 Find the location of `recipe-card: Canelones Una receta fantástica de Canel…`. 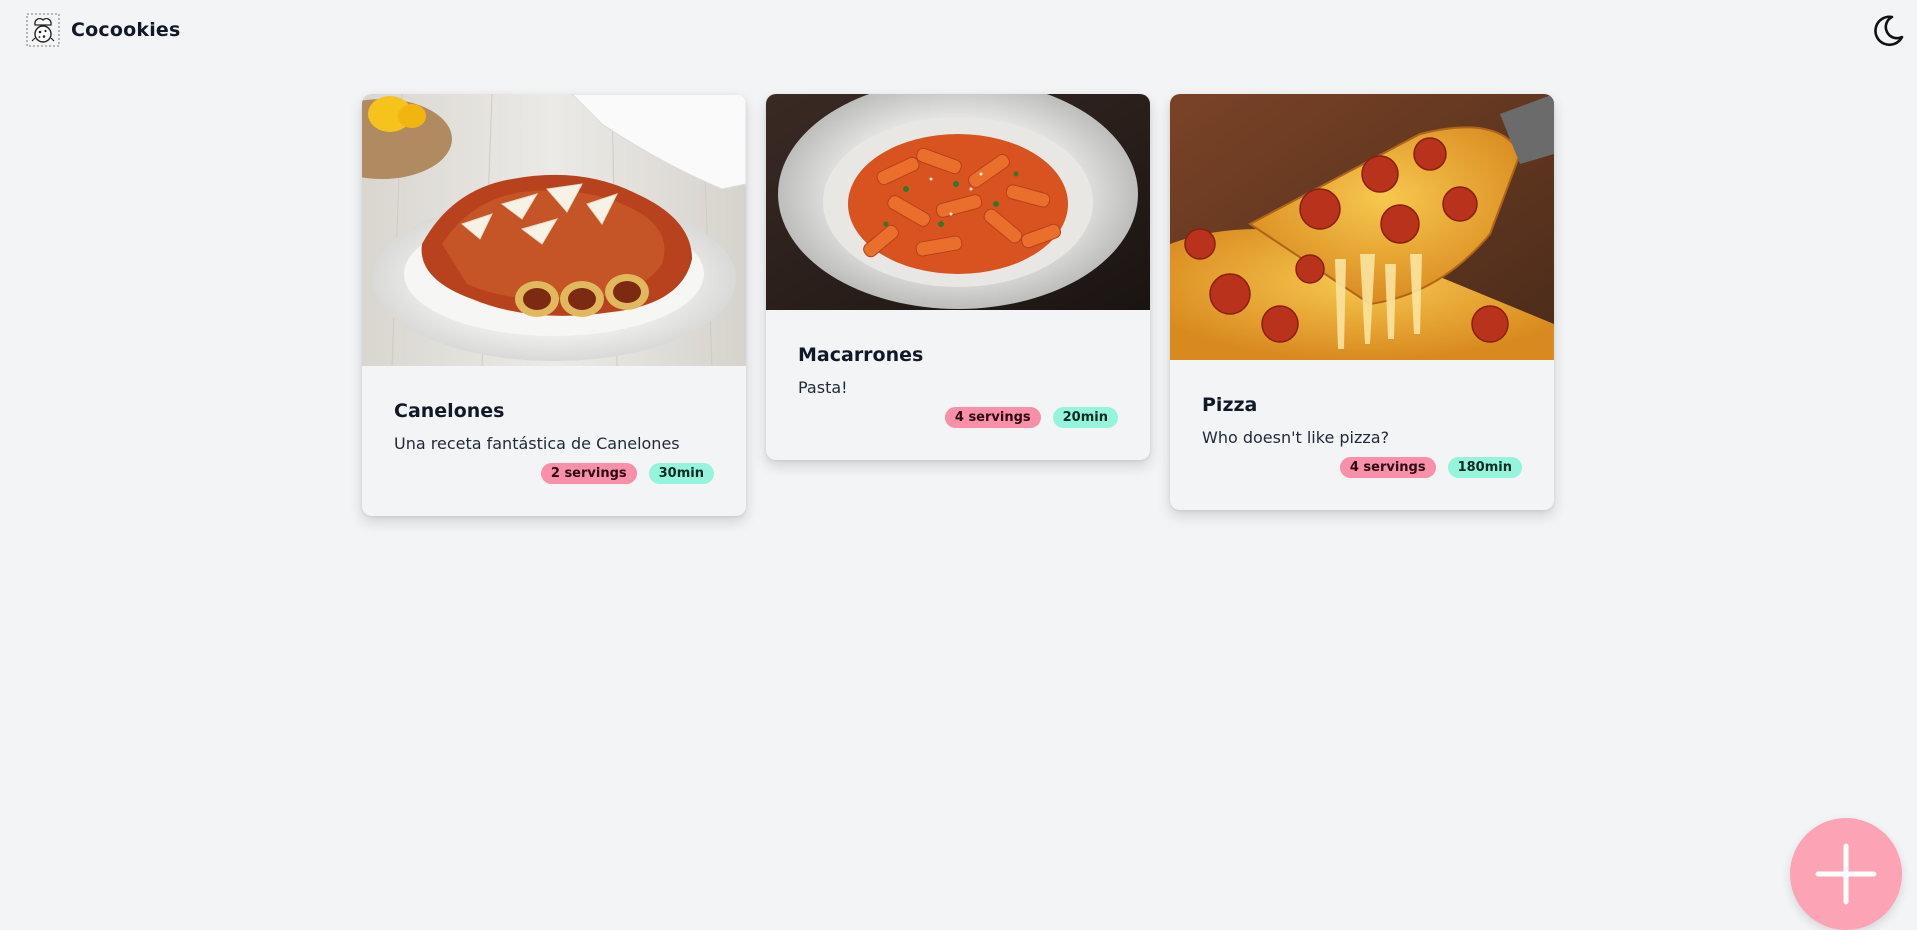

recipe-card: Canelones Una receta fantástica de Canel… is located at coordinates (554, 305).